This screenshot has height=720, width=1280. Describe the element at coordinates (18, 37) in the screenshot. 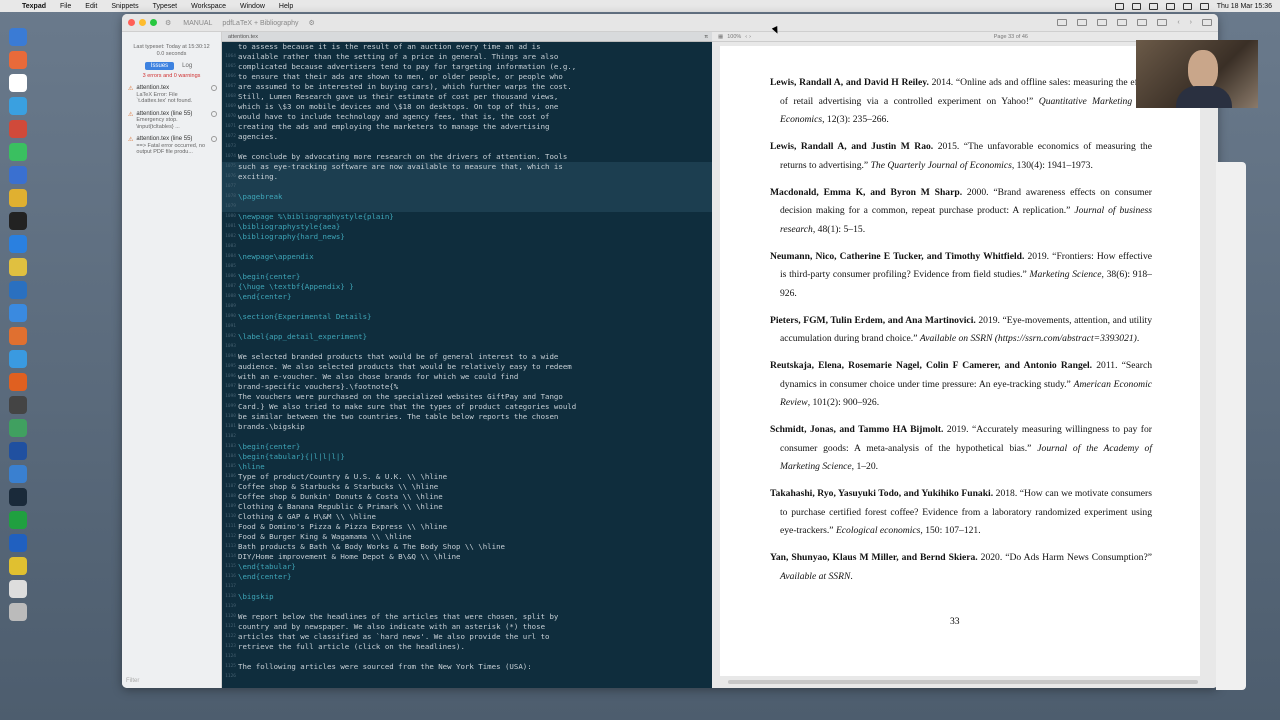

I see `finder-icon` at that location.